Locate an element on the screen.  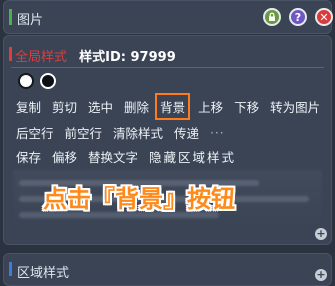
image-panel-title: 图片 is located at coordinates (30, 20).